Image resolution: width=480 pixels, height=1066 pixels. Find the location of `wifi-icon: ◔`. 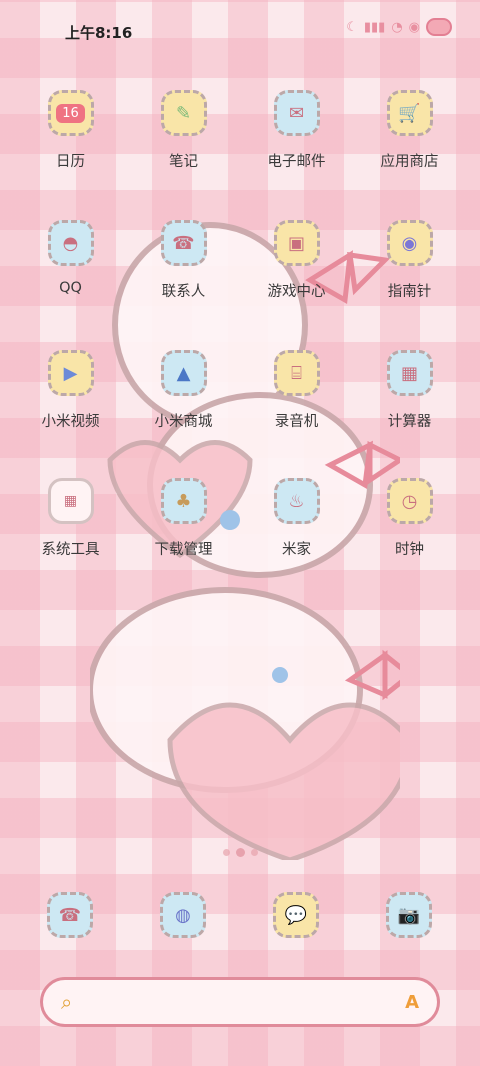

wifi-icon: ◔ is located at coordinates (397, 27).